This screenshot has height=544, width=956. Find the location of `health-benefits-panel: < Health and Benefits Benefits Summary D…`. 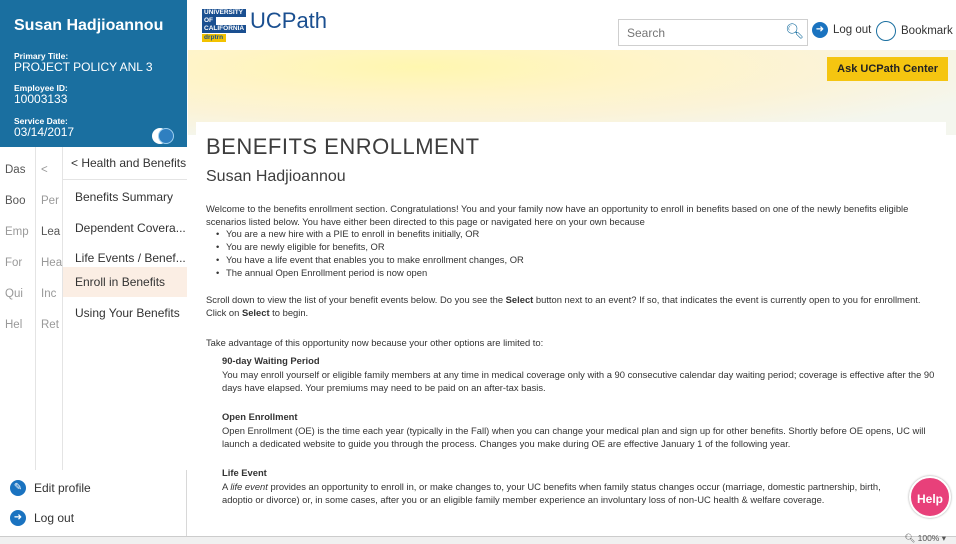

health-benefits-panel: < Health and Benefits Benefits Summary D… is located at coordinates (125, 308).